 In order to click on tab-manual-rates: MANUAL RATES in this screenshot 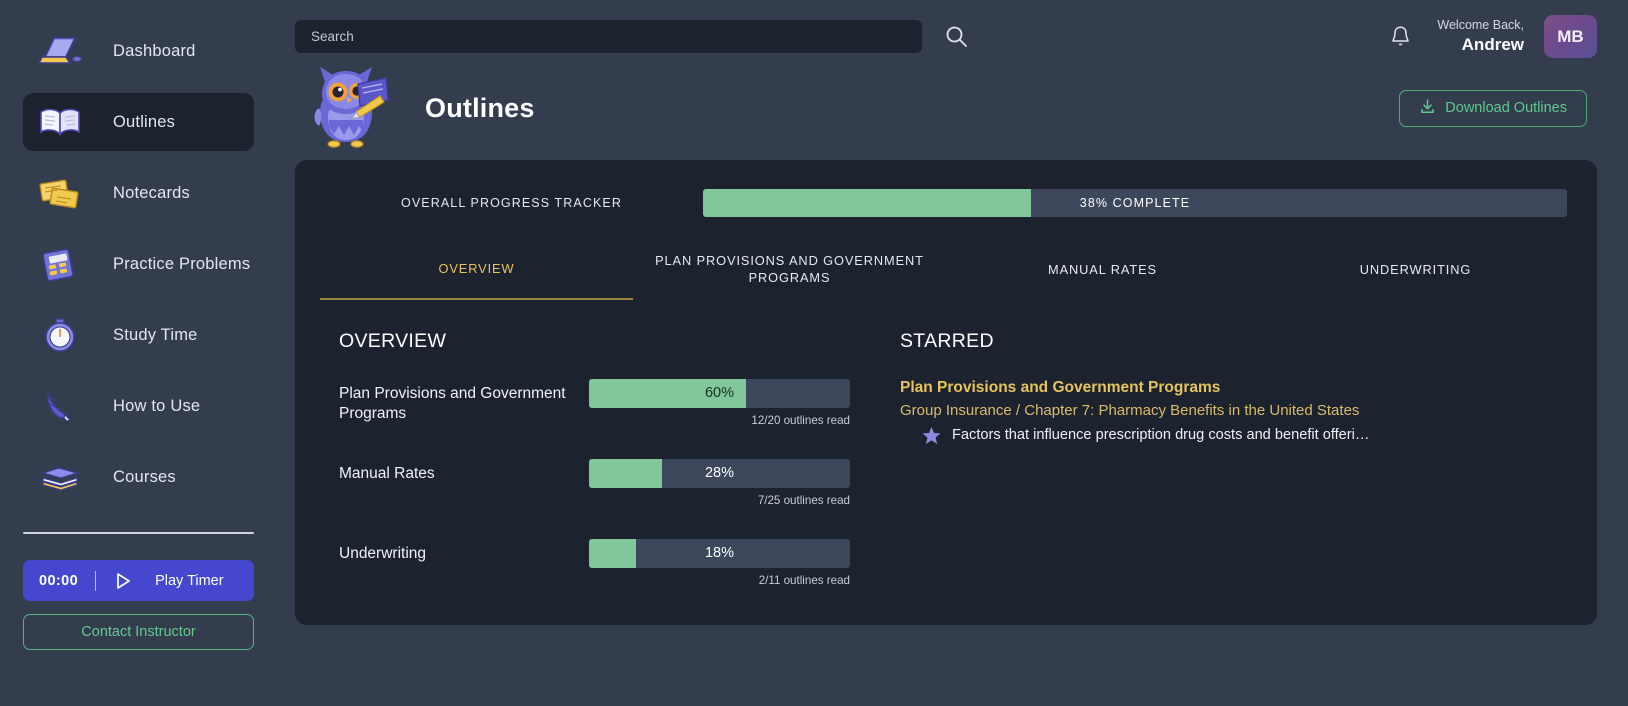, I will do `click(1102, 272)`.